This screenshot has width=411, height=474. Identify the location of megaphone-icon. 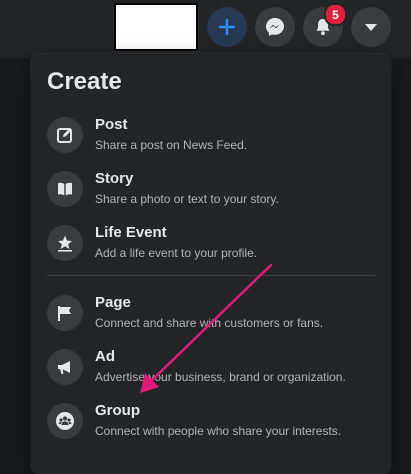
(65, 367).